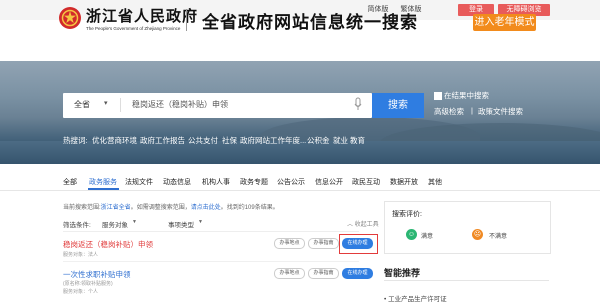 Image resolution: width=600 pixels, height=303 pixels. I want to click on tab-special-topics: 政务专题, so click(254, 182).